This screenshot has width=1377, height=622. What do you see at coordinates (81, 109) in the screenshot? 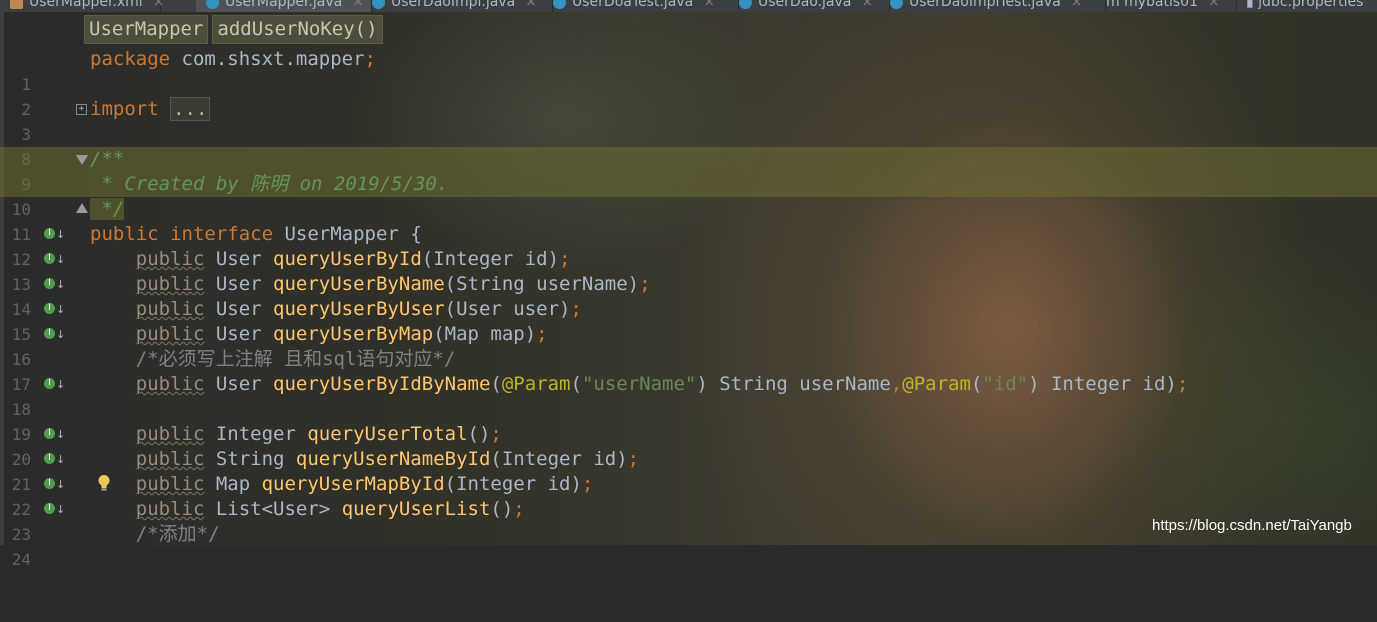
I see `fold-icon: +` at bounding box center [81, 109].